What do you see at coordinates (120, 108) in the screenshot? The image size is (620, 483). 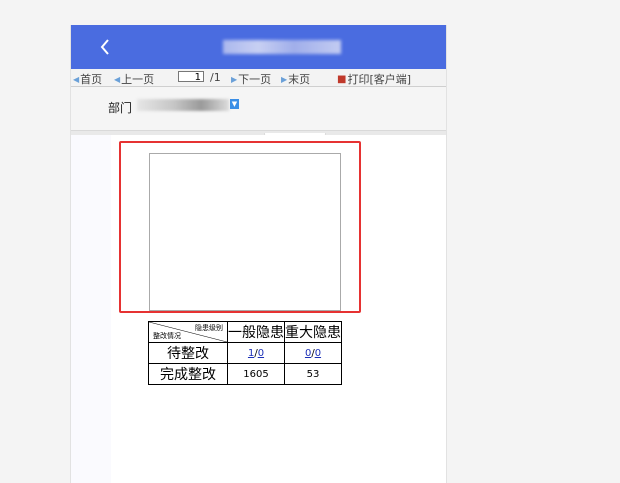 I see `department-label: 部门` at bounding box center [120, 108].